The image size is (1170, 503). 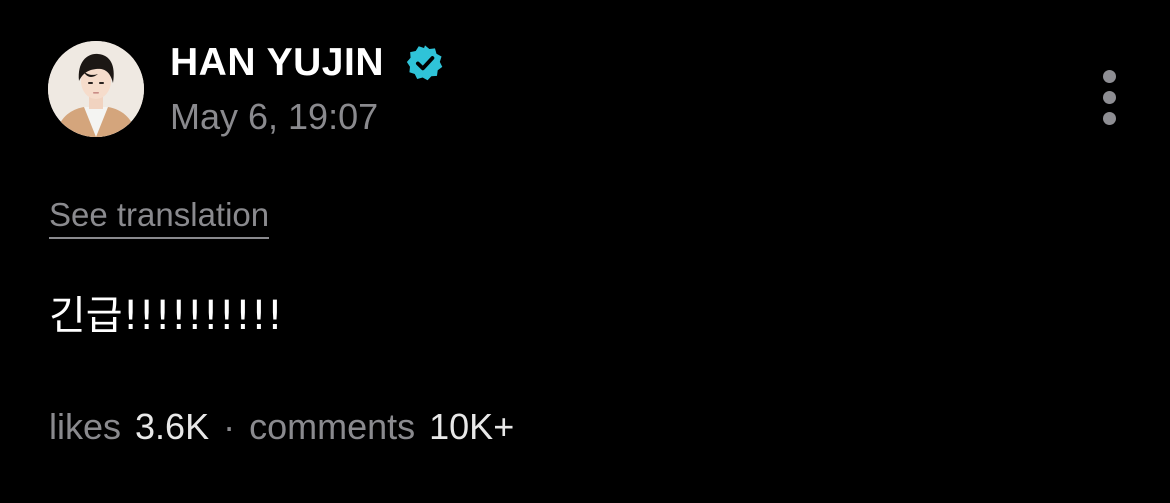 What do you see at coordinates (166, 316) in the screenshot?
I see `post-body-text: 긴급!!!!!!!!!!` at bounding box center [166, 316].